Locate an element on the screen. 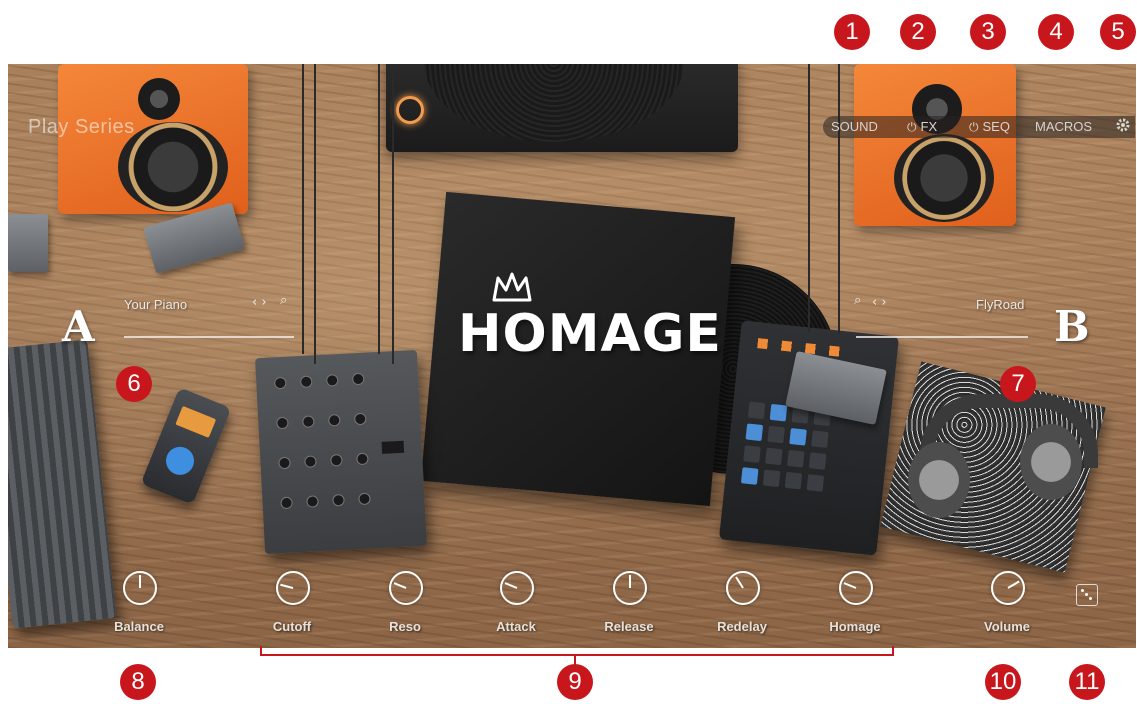 The image size is (1137, 704). homage-label: Homage is located at coordinates (855, 626).